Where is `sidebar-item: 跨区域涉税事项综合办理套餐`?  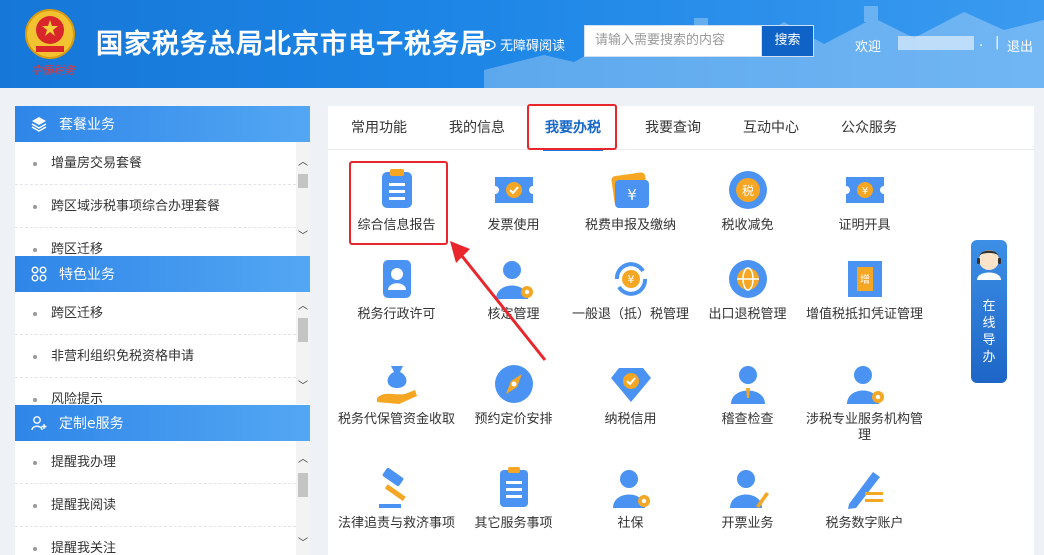 sidebar-item: 跨区域涉税事项综合办理套餐 is located at coordinates (155, 206).